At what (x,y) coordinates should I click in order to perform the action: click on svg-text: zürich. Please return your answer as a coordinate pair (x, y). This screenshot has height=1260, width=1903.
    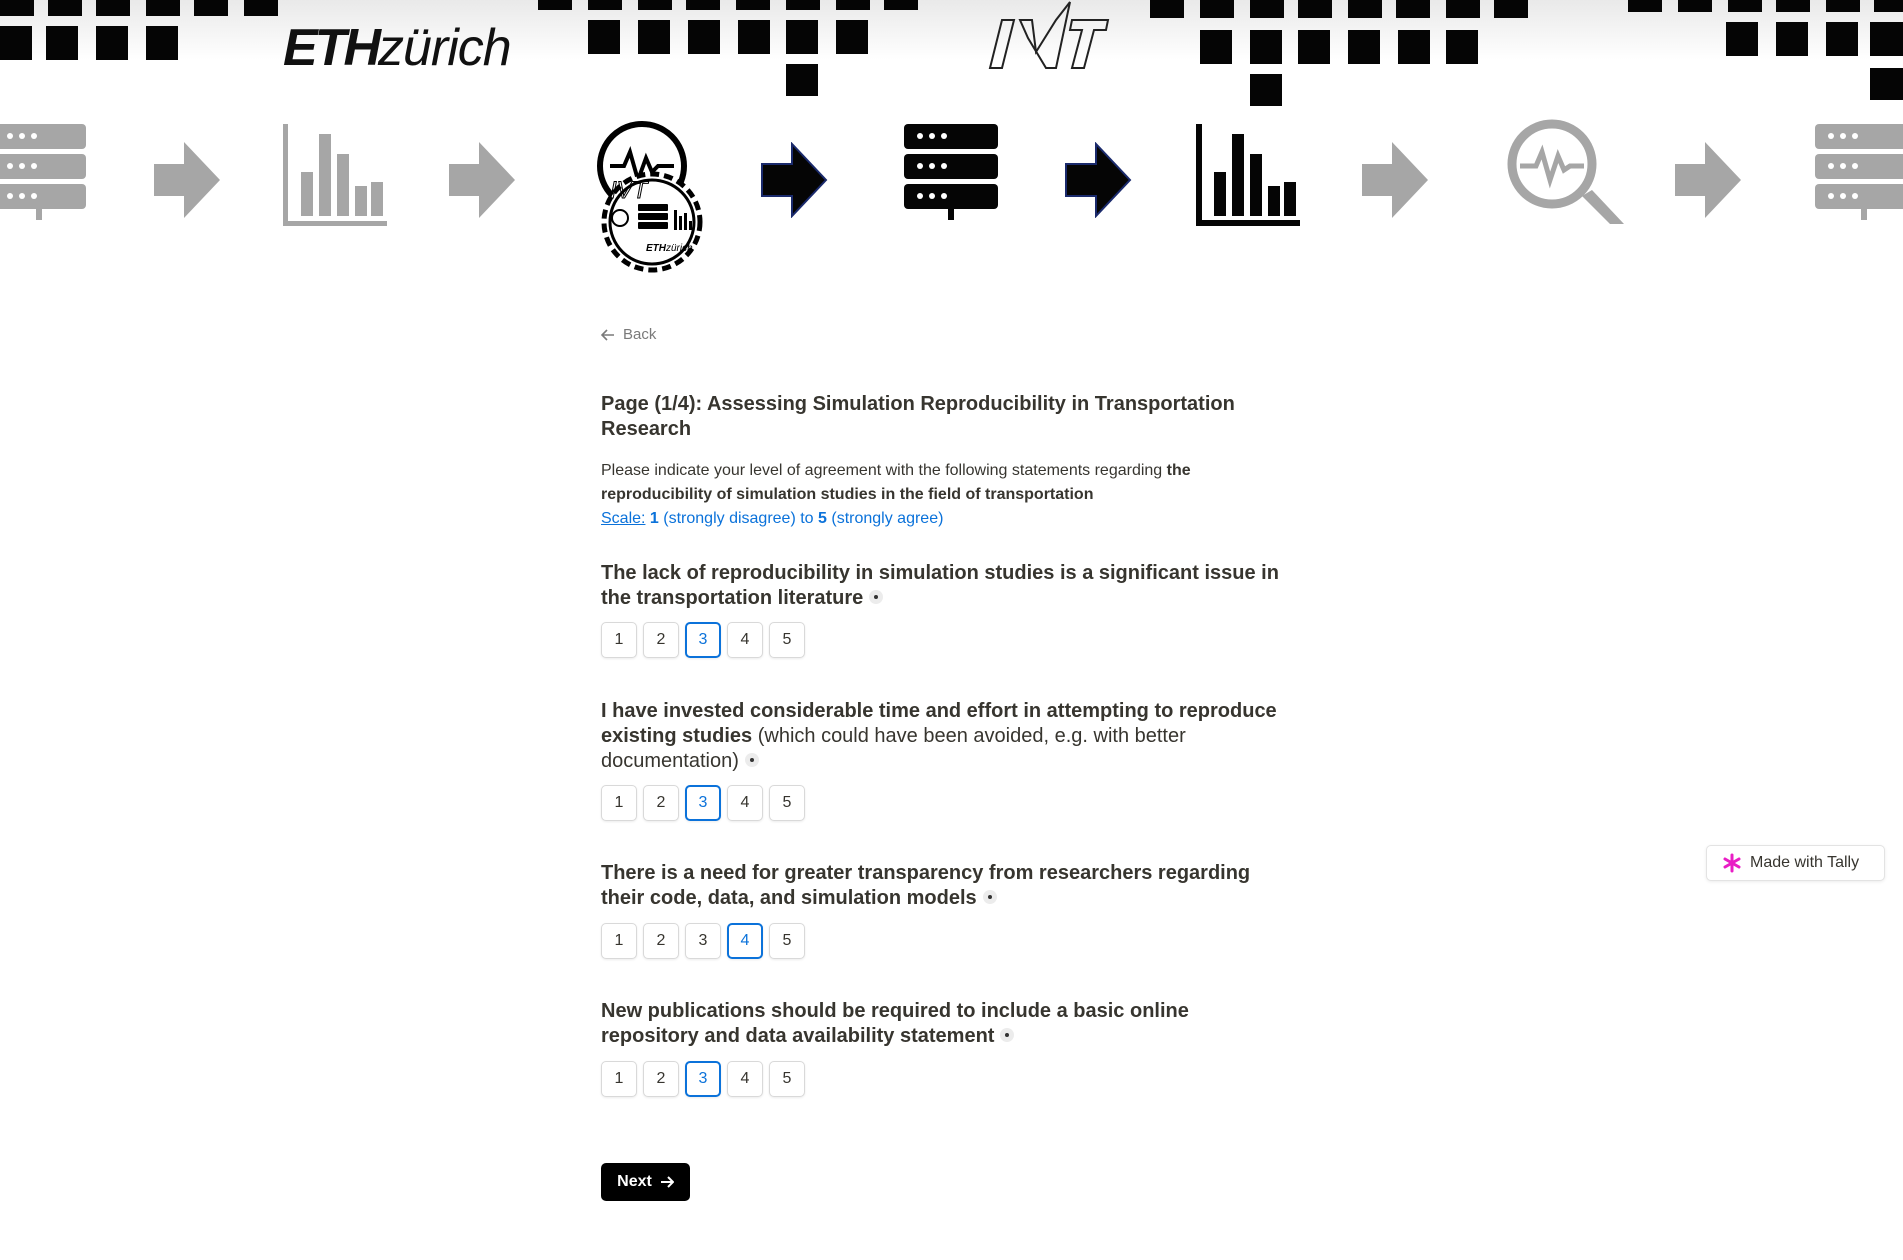
    Looking at the image, I should click on (679, 248).